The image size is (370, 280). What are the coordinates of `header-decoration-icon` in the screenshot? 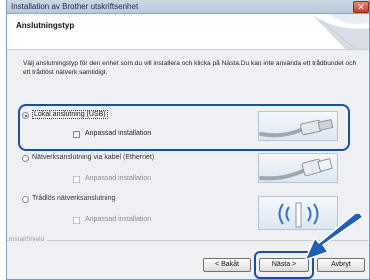 It's located at (340, 31).